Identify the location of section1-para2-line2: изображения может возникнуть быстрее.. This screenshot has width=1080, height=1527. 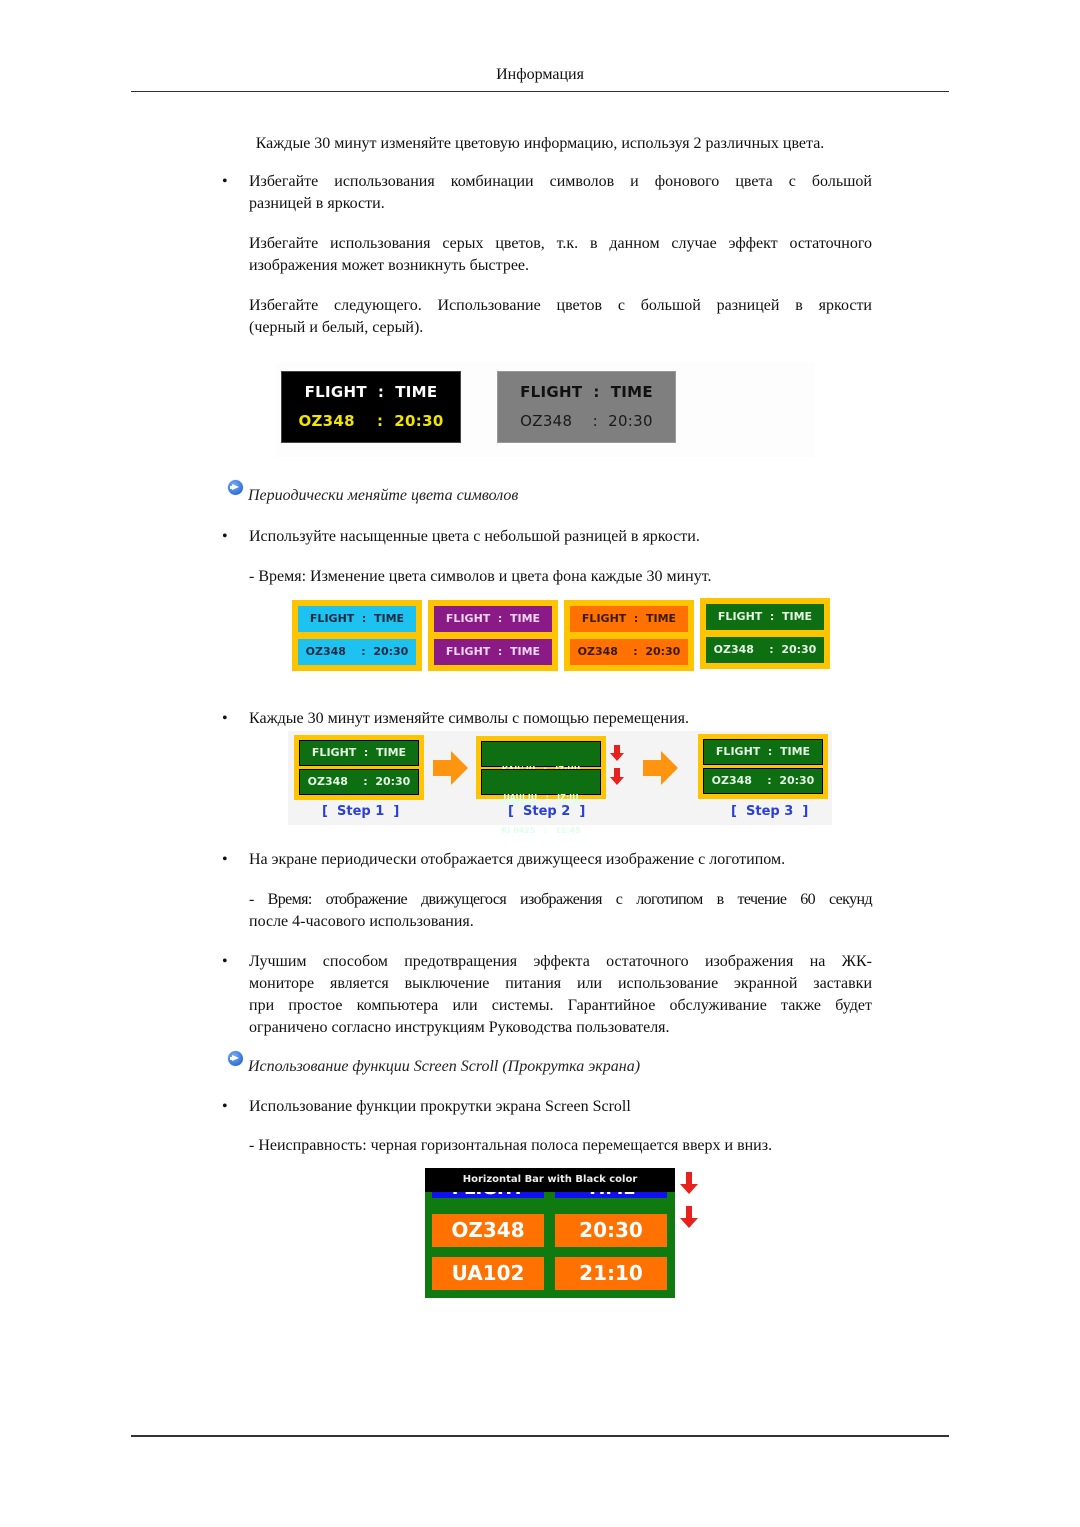
(389, 265).